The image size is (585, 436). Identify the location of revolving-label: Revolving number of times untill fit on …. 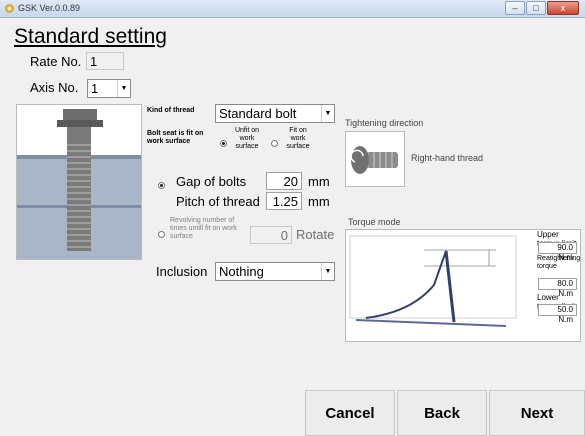
(203, 228).